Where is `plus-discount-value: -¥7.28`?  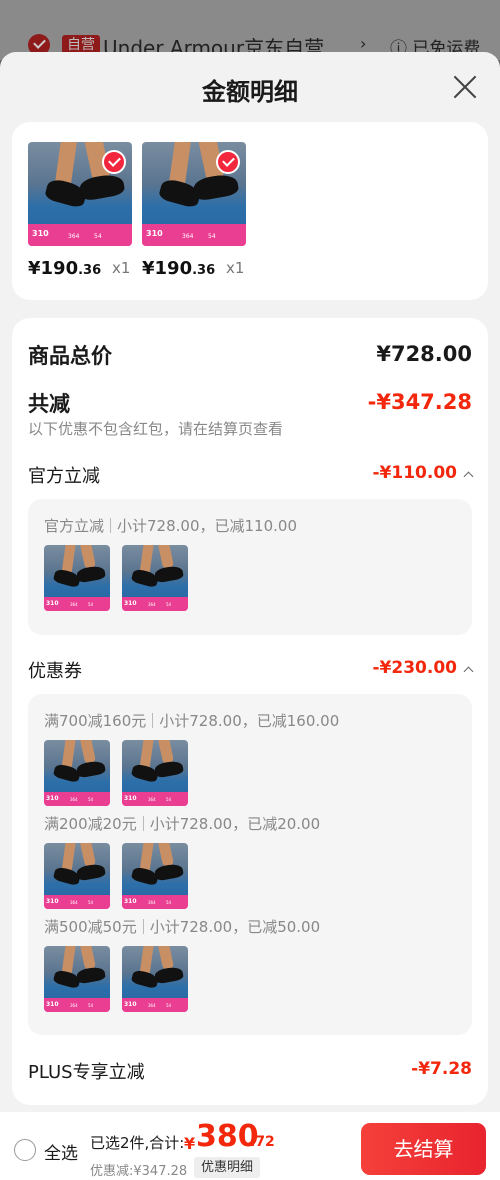
plus-discount-value: -¥7.28 is located at coordinates (441, 1069).